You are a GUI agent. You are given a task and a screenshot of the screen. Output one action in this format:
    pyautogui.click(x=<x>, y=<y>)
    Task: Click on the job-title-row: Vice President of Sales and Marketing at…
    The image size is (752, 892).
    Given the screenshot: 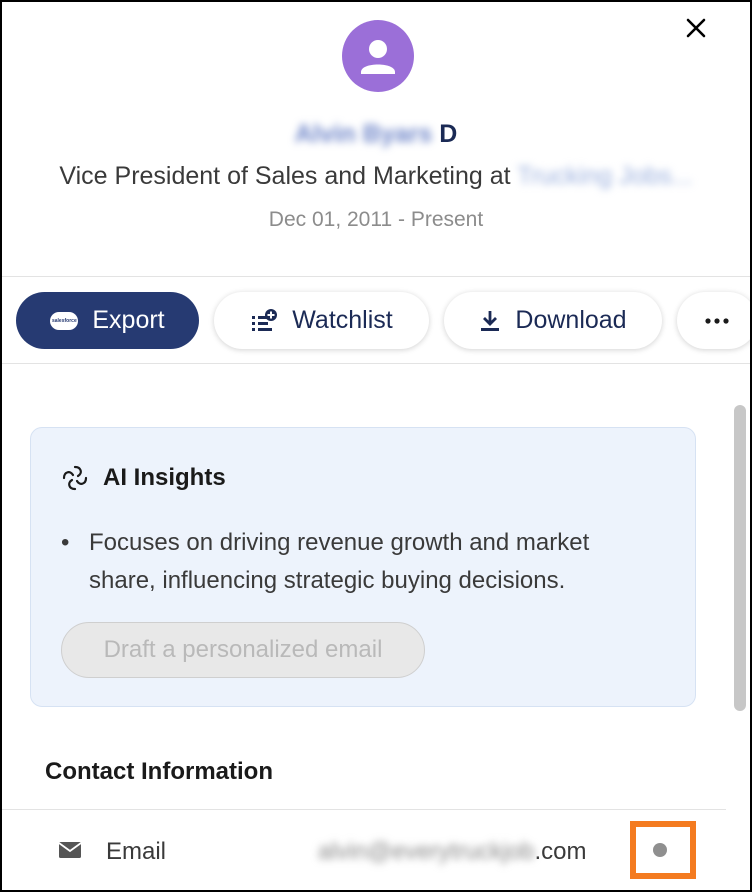 What is the action you would take?
    pyautogui.click(x=376, y=176)
    